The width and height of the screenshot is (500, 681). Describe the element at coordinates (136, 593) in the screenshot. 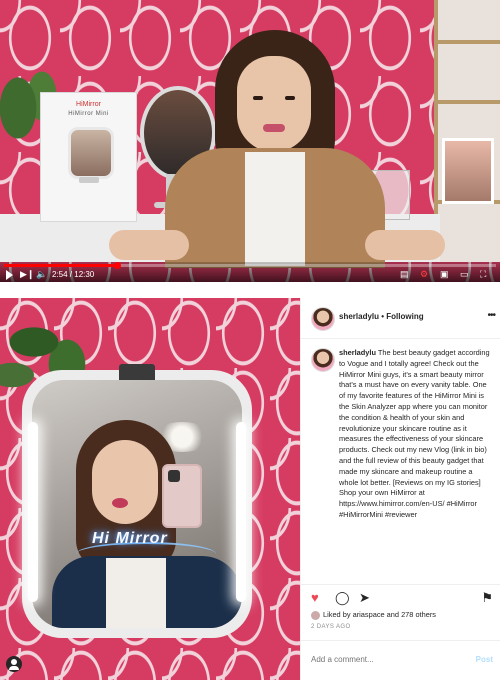

I see `reflection-shirt` at that location.